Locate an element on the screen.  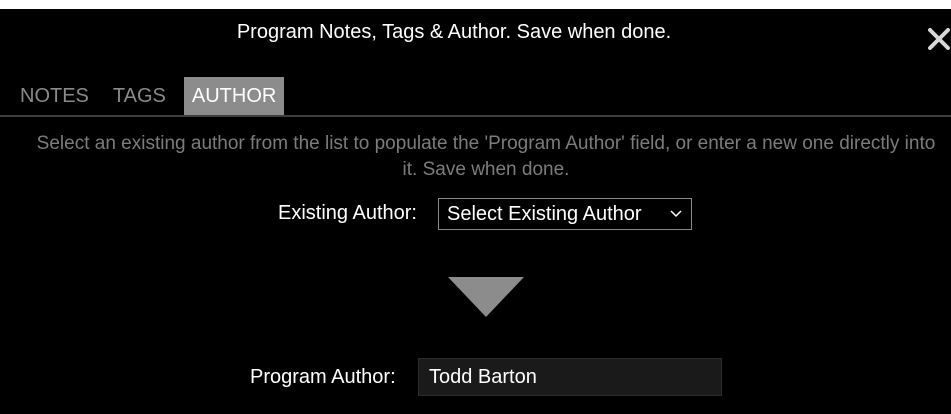
existing-author-select: Select Existing Author is located at coordinates (565, 214).